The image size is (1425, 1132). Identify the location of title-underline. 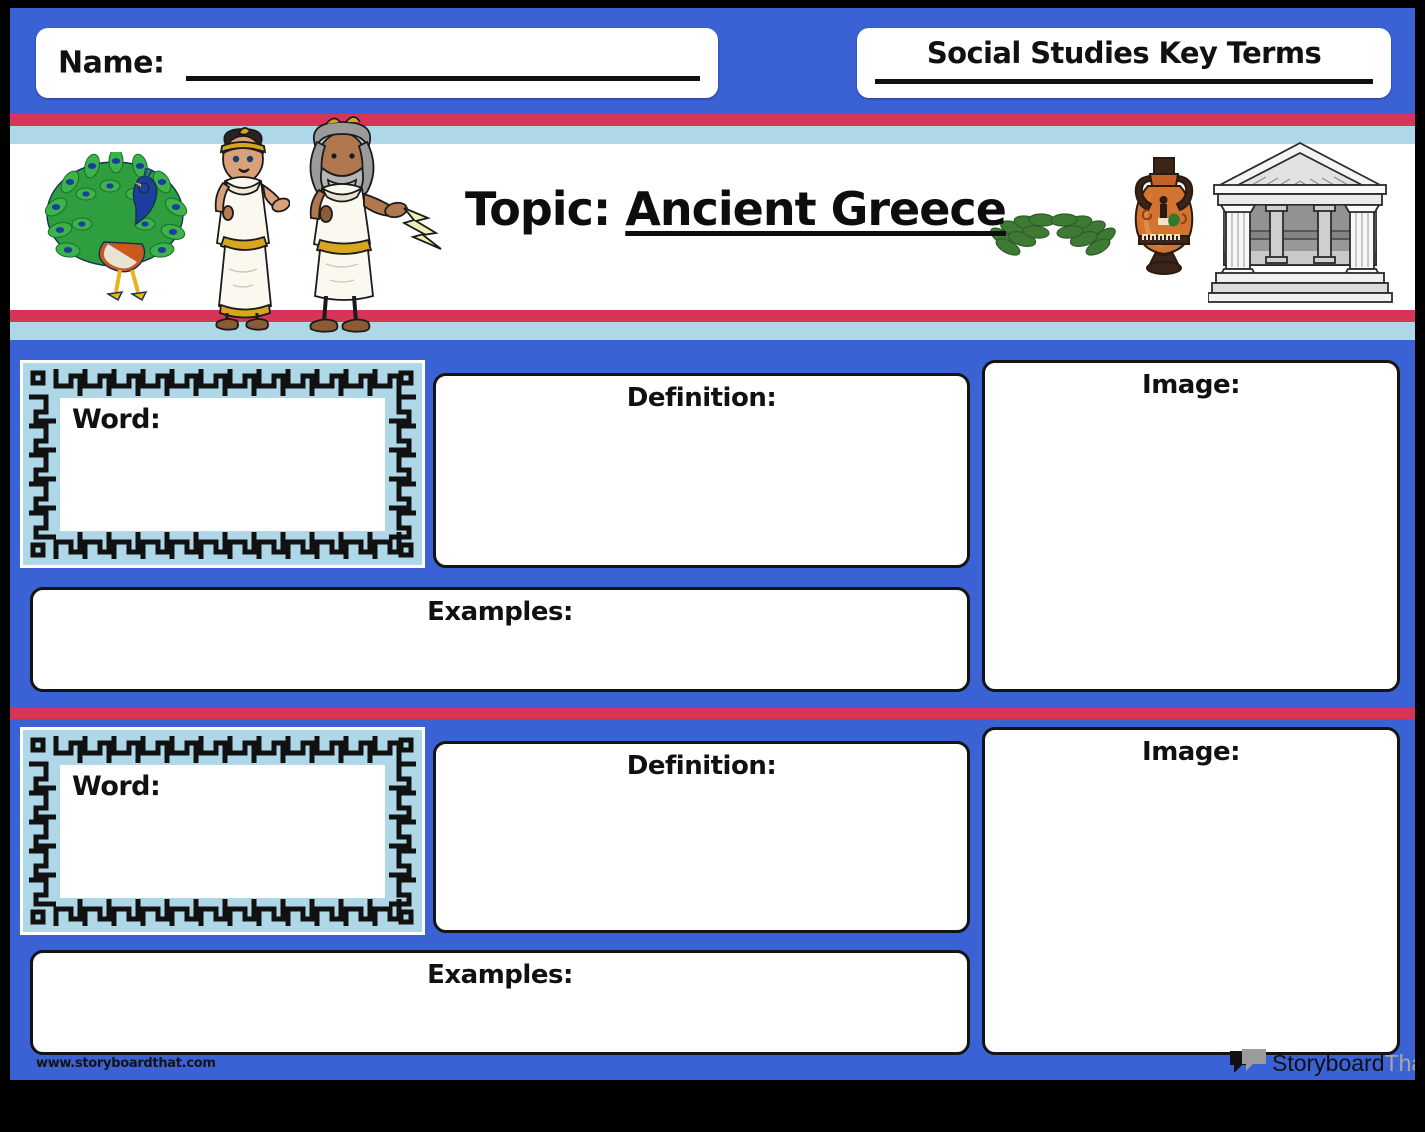
(1124, 81).